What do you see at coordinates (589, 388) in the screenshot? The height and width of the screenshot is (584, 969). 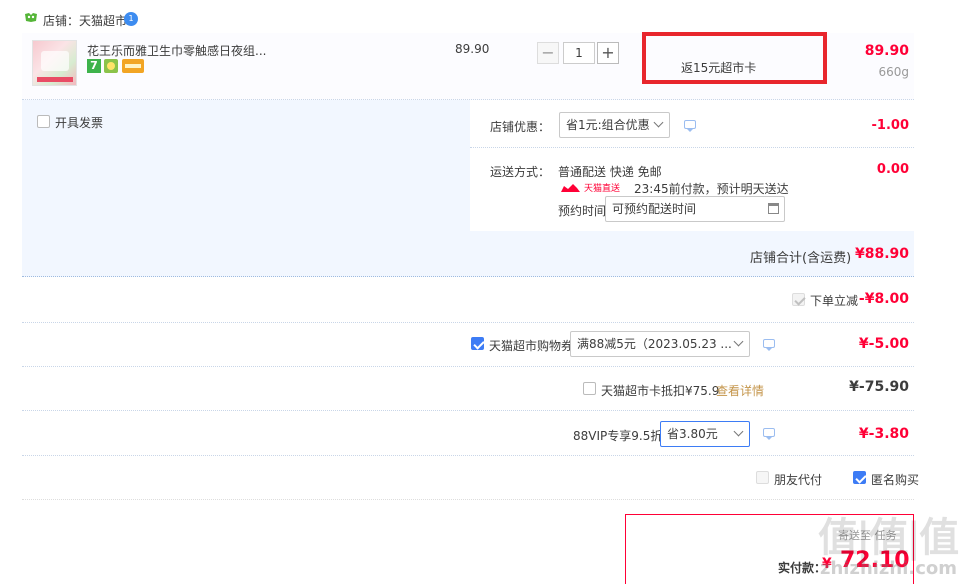 I see `supermarket-card-checkbox` at bounding box center [589, 388].